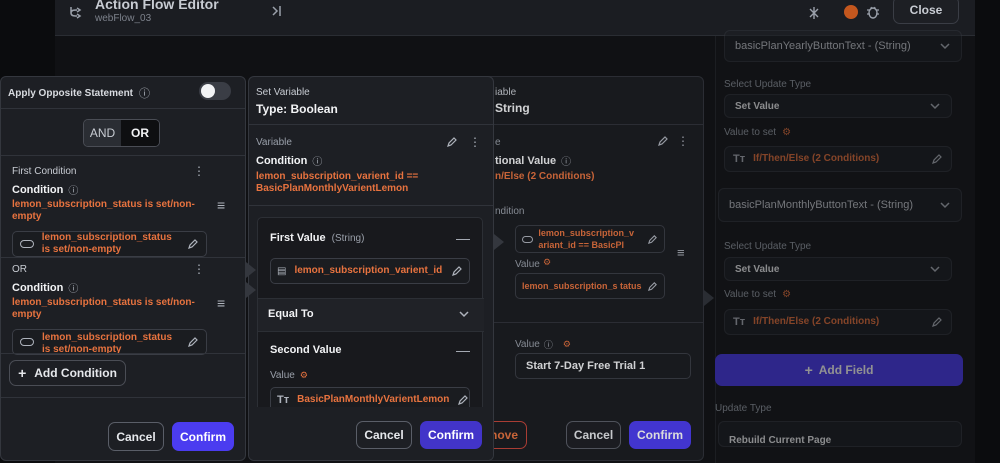 The height and width of the screenshot is (463, 1000). Describe the element at coordinates (103, 133) in the screenshot. I see `and-option: AND` at that location.